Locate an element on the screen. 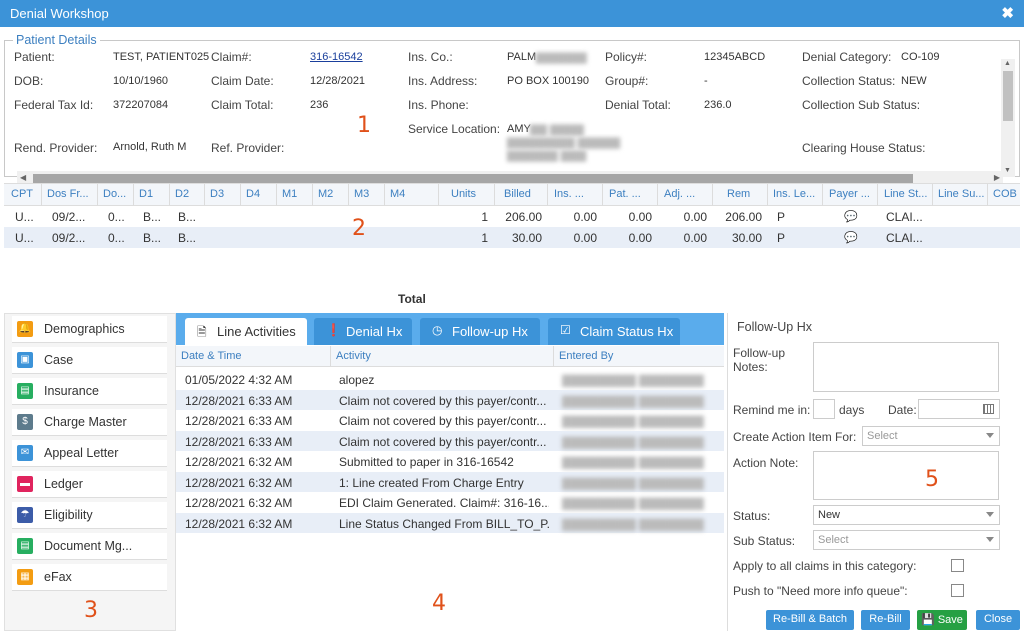  scroll-up-icon: ▲ is located at coordinates (1007, 63).